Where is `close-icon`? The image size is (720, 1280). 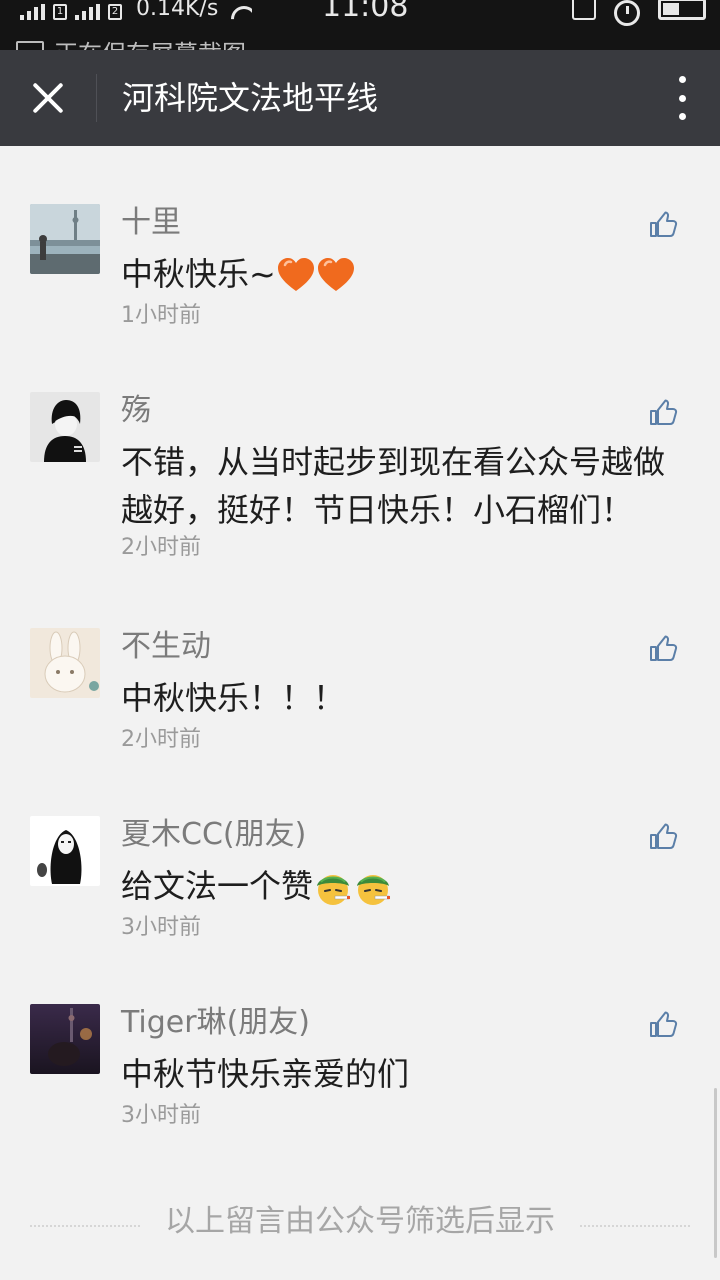 close-icon is located at coordinates (48, 98).